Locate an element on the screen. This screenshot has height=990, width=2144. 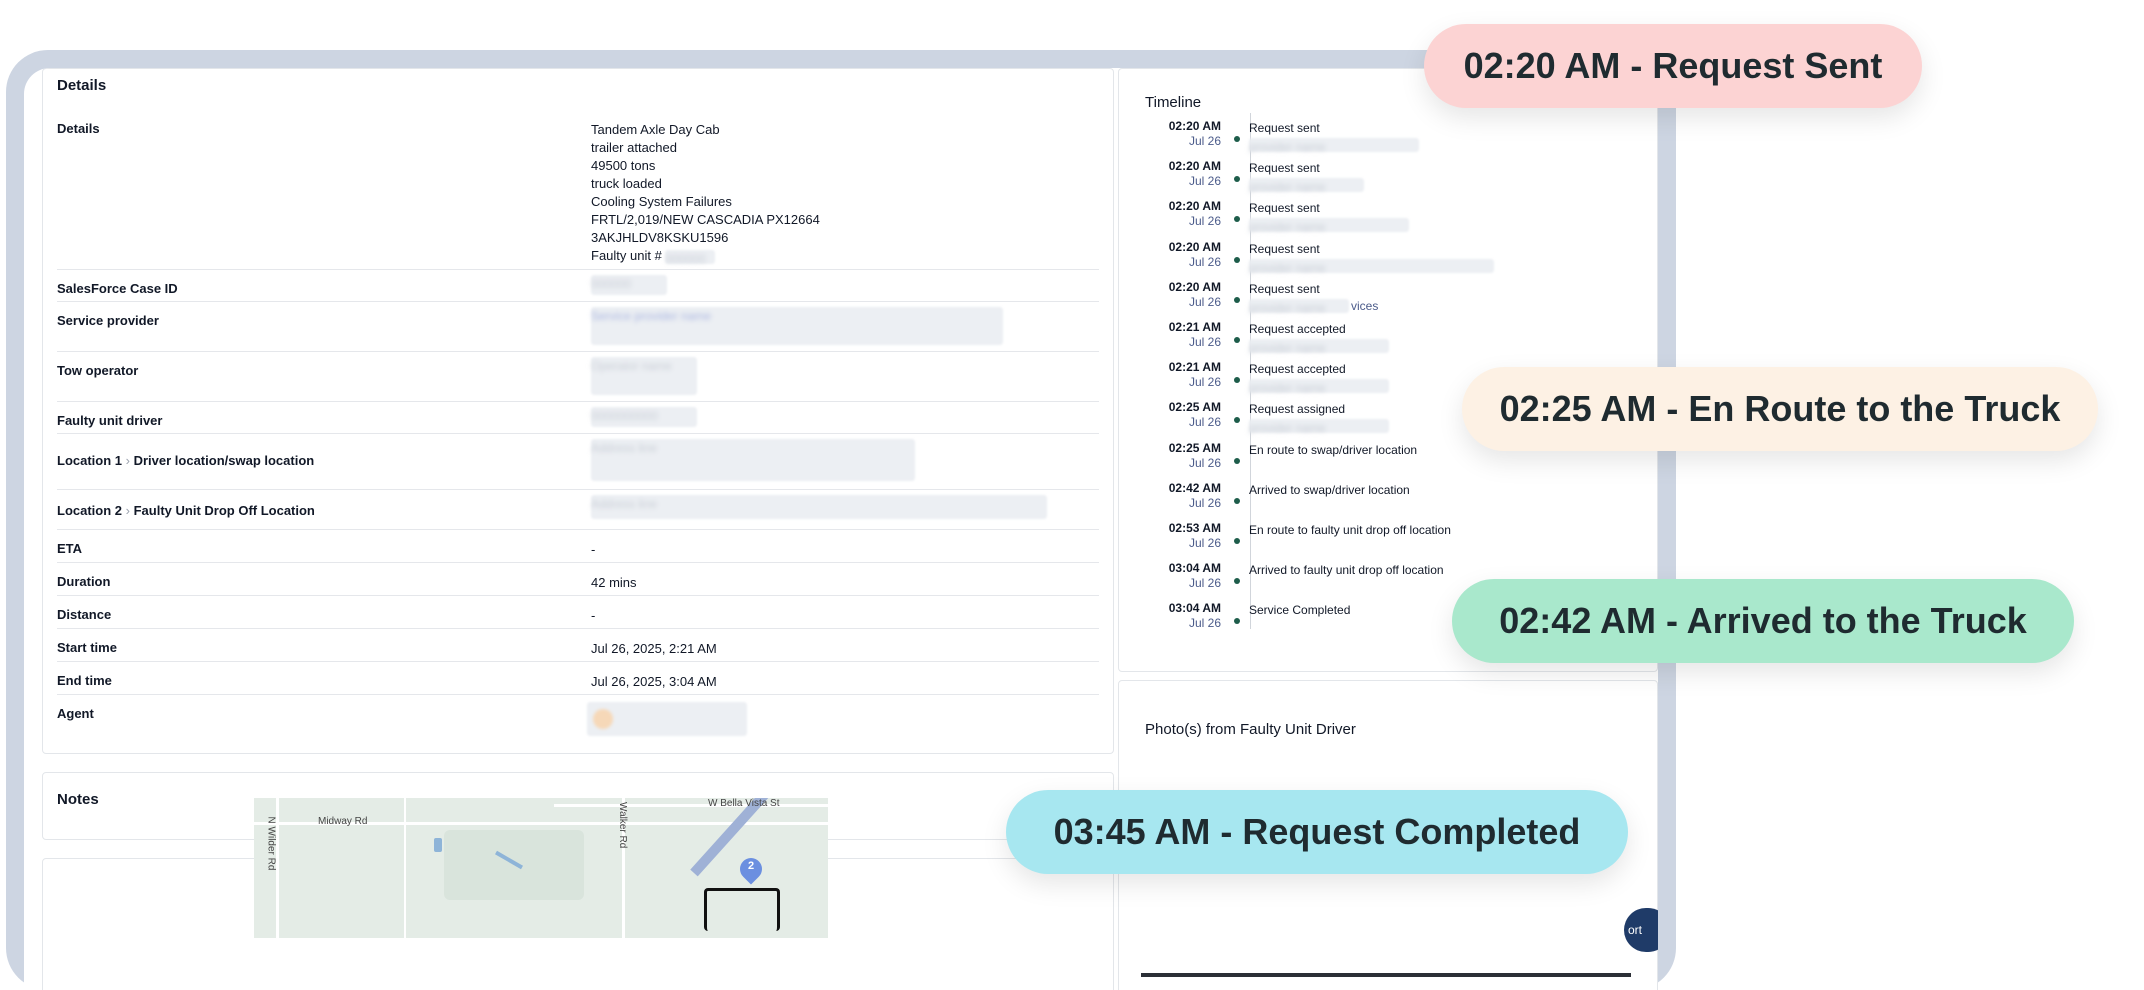
detail-row-duration: Duration 42 mins is located at coordinates (578, 579).